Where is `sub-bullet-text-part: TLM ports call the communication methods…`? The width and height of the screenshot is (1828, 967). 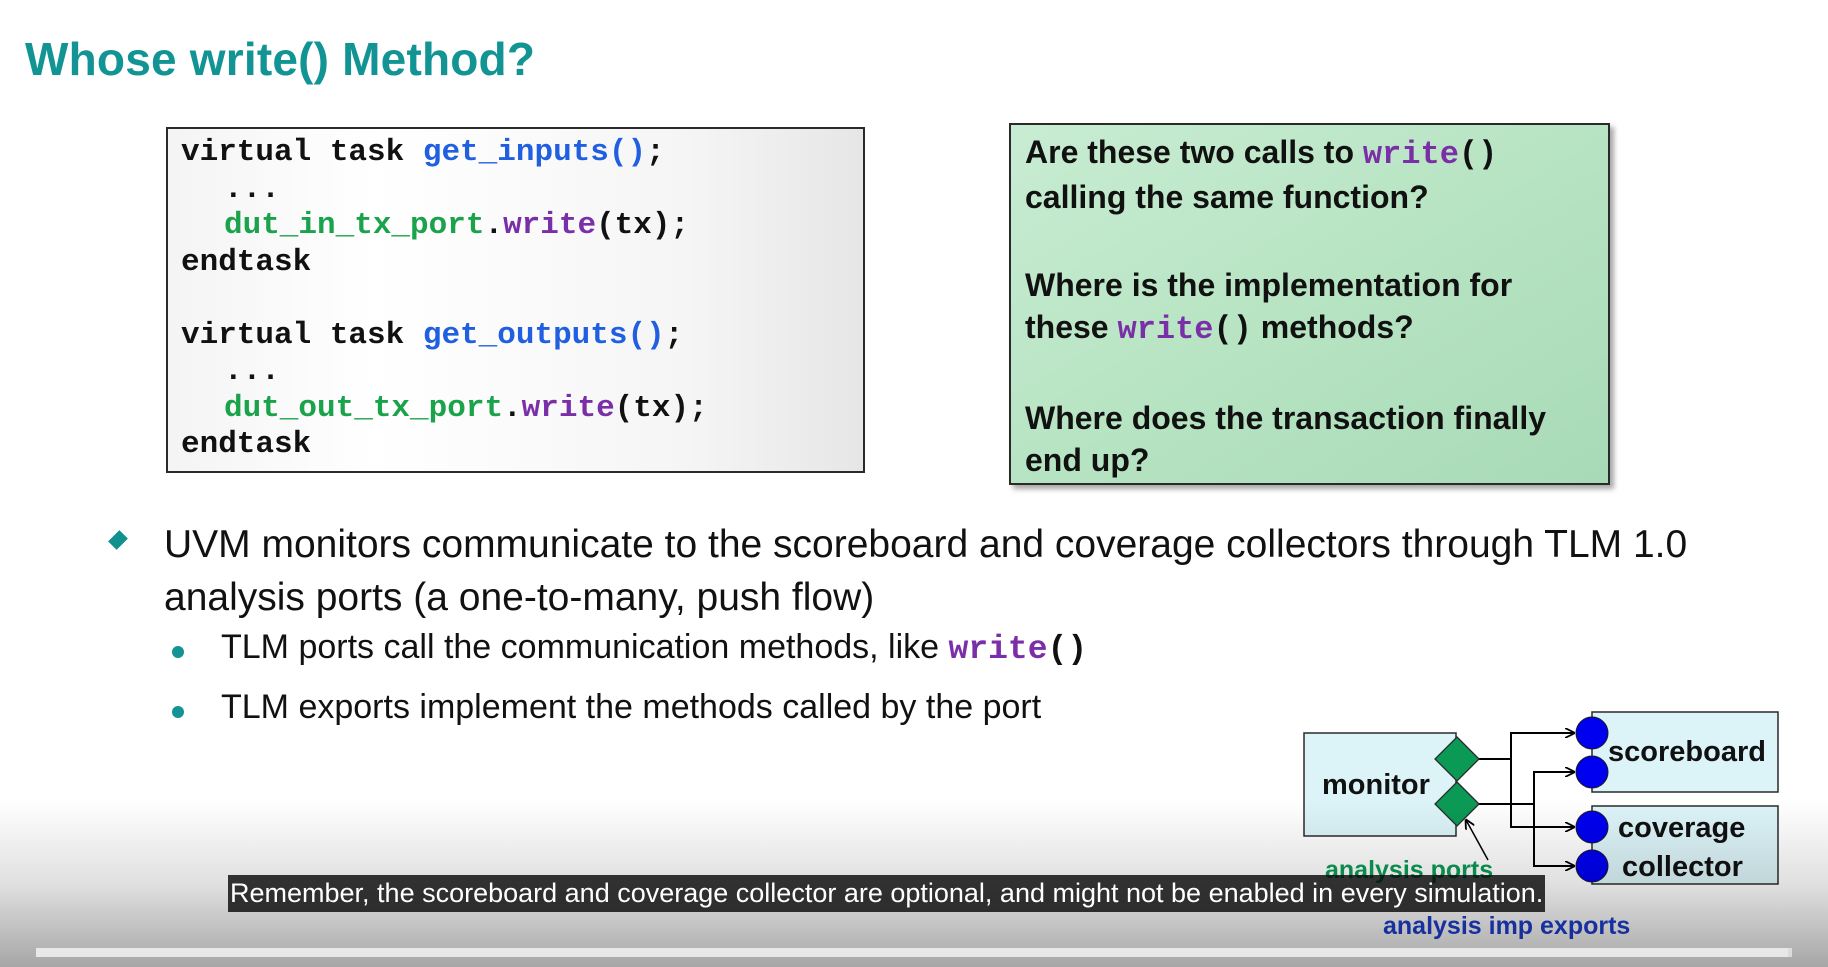 sub-bullet-text-part: TLM ports call the communication methods… is located at coordinates (585, 647).